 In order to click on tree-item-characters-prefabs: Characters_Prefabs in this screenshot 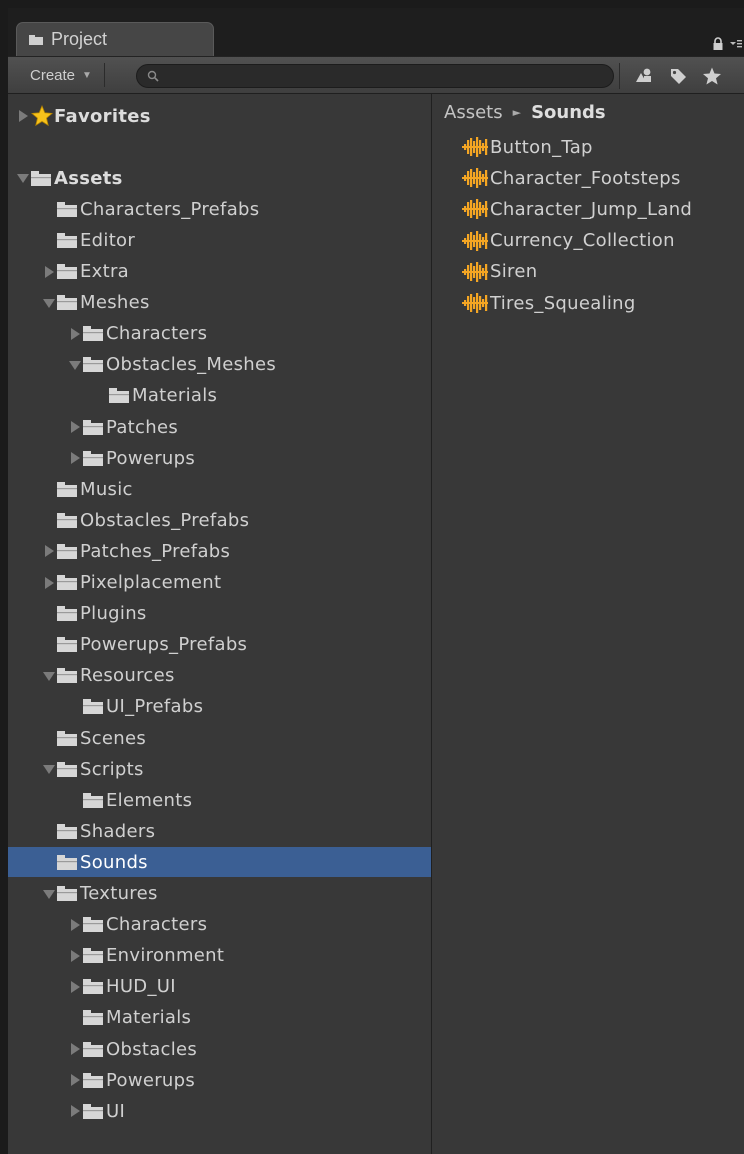, I will do `click(219, 209)`.